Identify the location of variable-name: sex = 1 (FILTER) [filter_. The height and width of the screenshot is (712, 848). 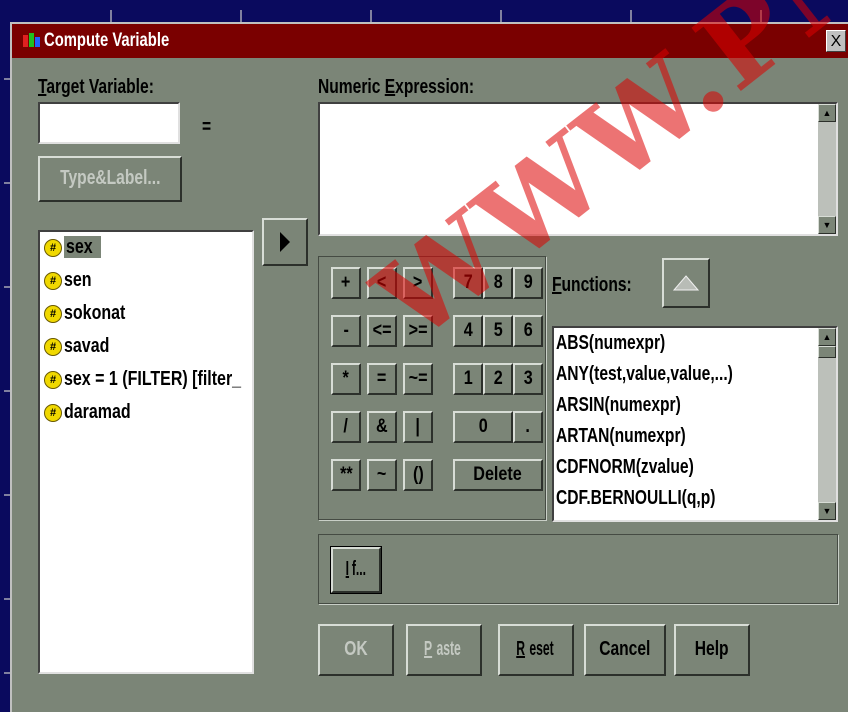
(153, 379).